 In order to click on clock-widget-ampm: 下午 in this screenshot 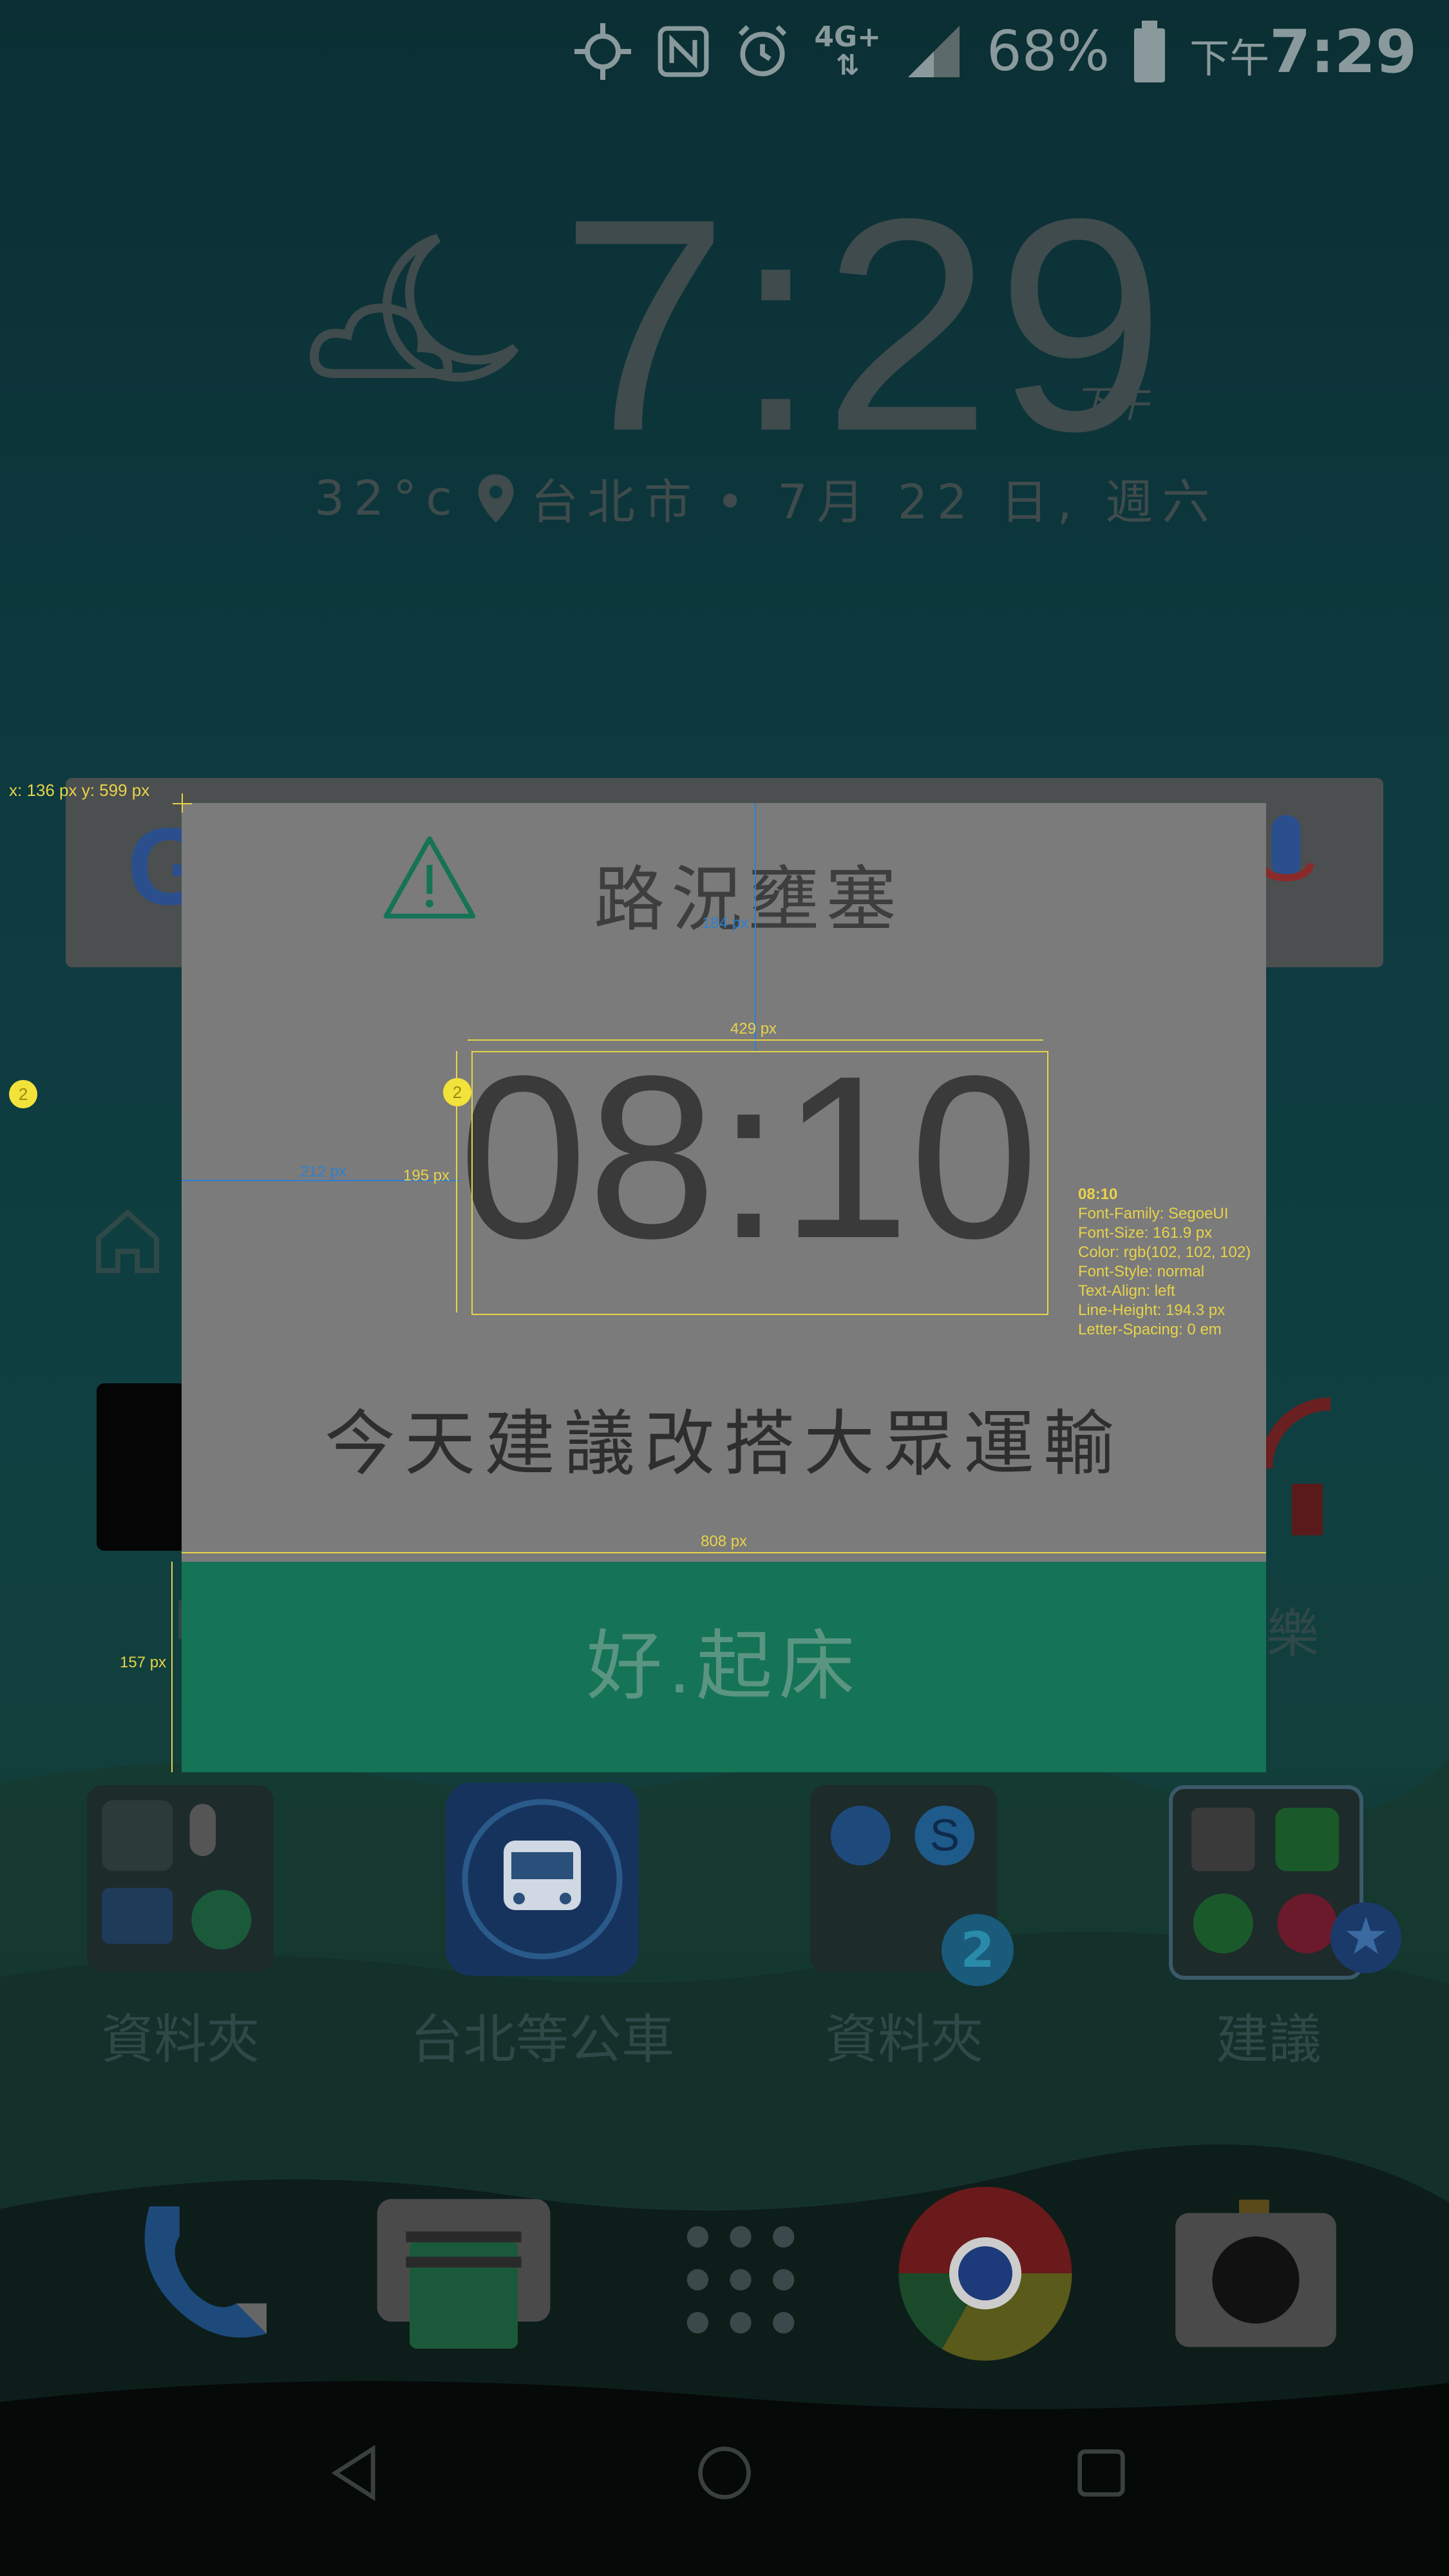, I will do `click(1112, 404)`.